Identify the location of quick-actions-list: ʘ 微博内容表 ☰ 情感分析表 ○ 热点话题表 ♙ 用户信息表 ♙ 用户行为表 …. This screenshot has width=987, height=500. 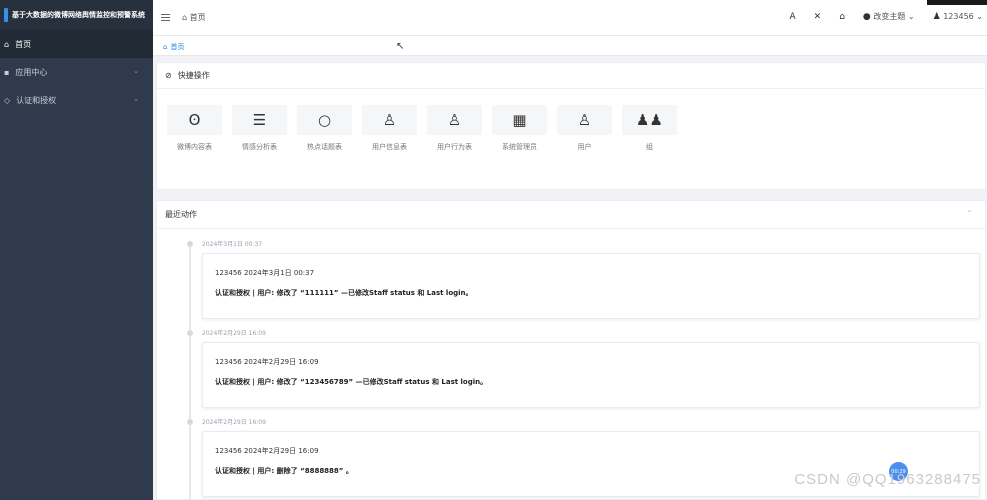
(422, 128).